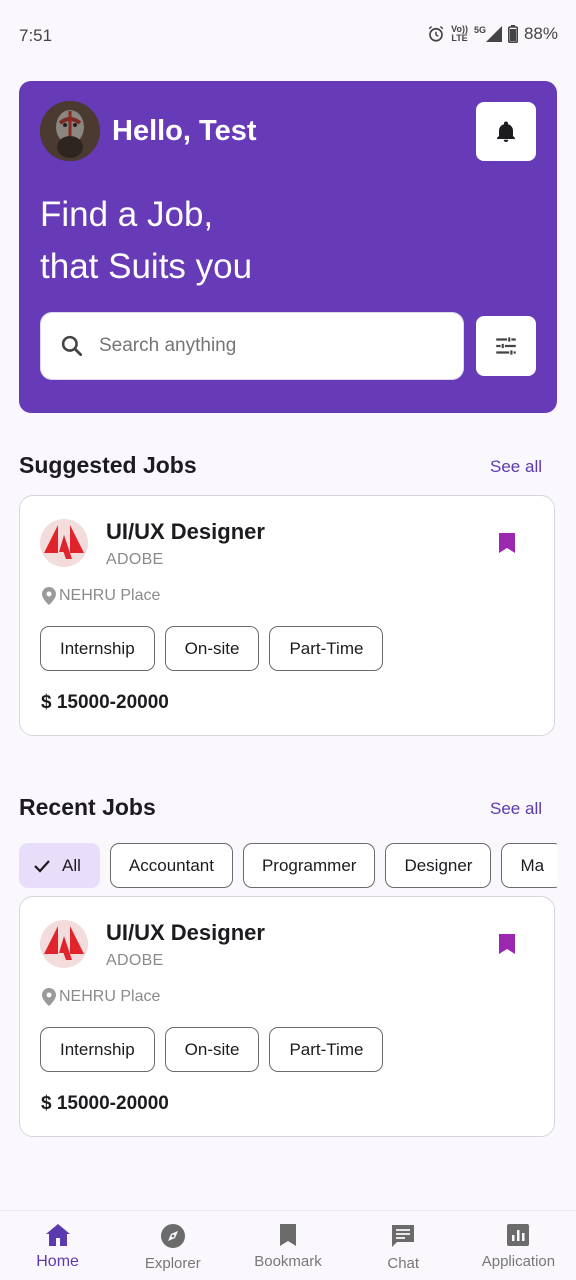 This screenshot has width=576, height=1280. Describe the element at coordinates (57, 1235) in the screenshot. I see `home-icon` at that location.